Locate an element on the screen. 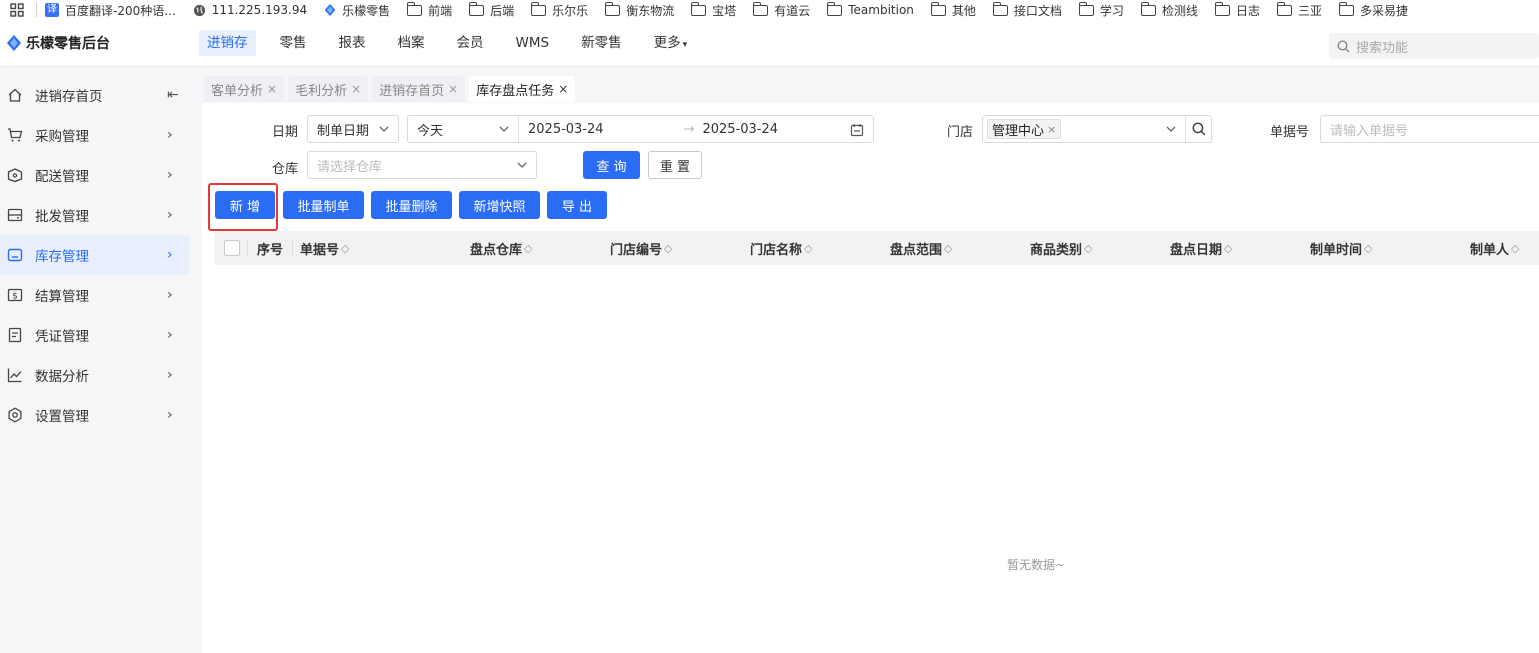  column-header: 门店编号 ◇ is located at coordinates (641, 248).